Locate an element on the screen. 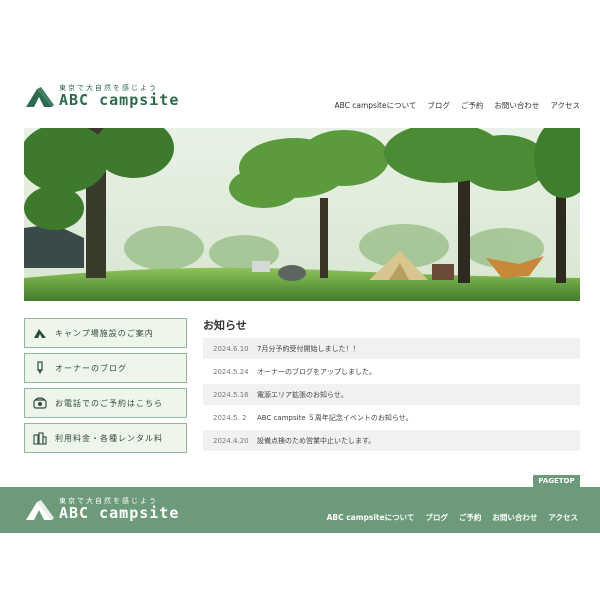 This screenshot has width=600, height=600. facility-guide-label: キャンプ場施設のご案内 is located at coordinates (104, 333).